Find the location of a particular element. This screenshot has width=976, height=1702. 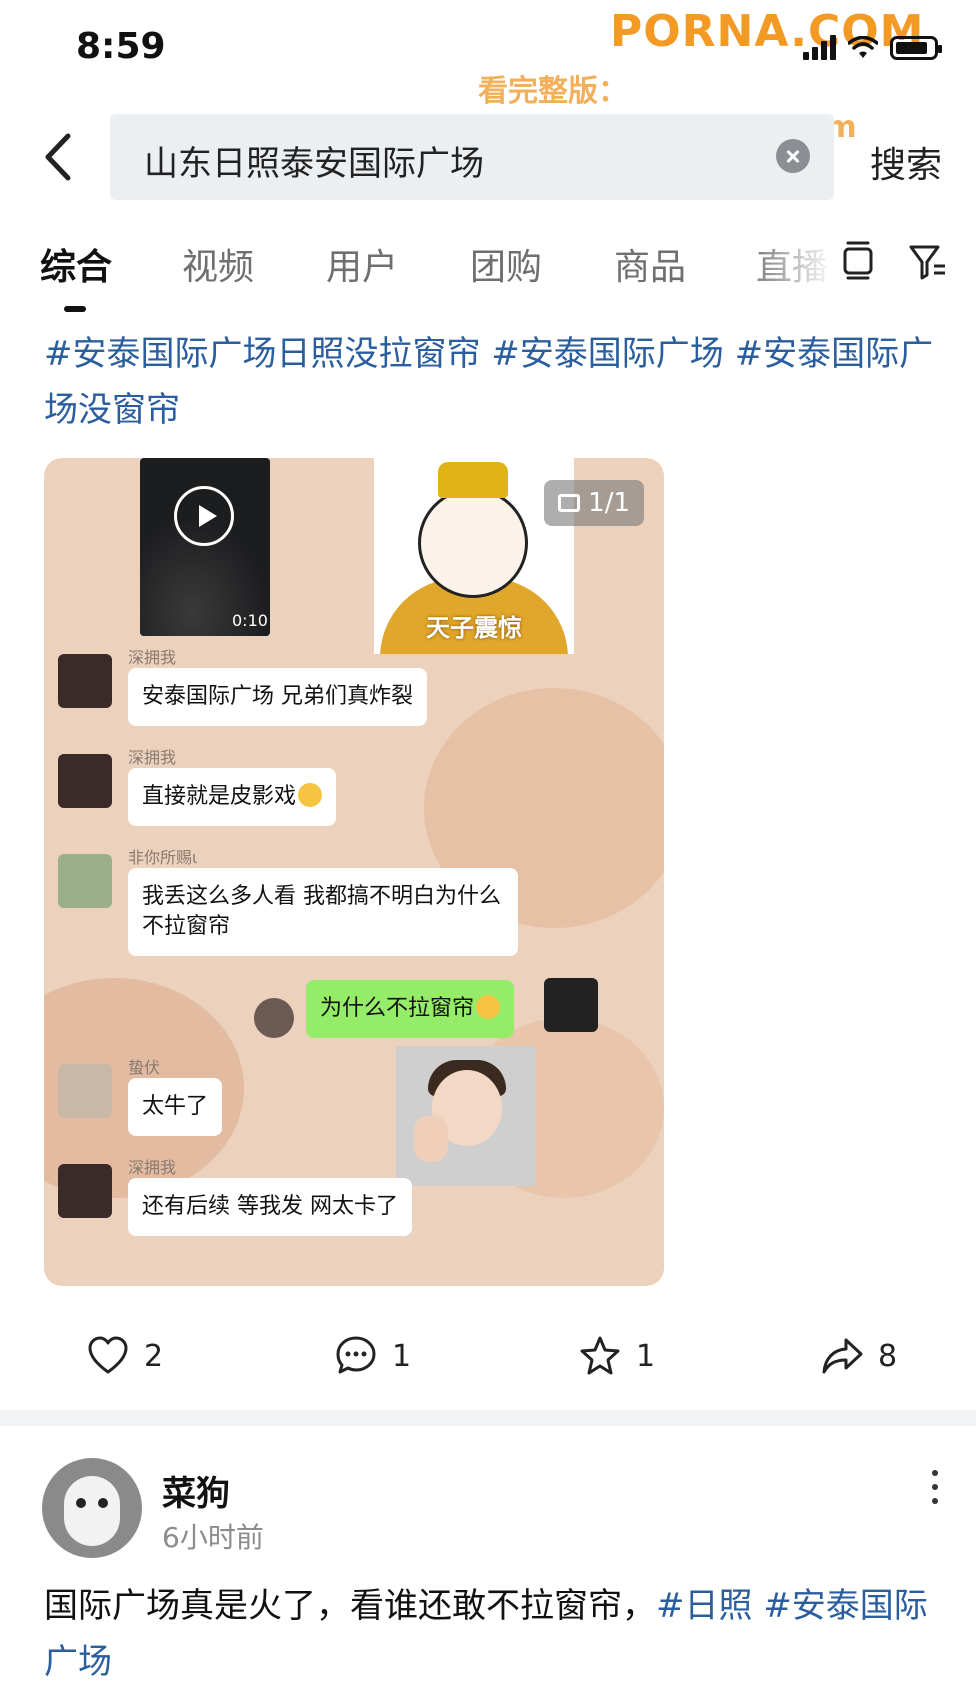

tab-comprehensive: 综合 is located at coordinates (76, 264).